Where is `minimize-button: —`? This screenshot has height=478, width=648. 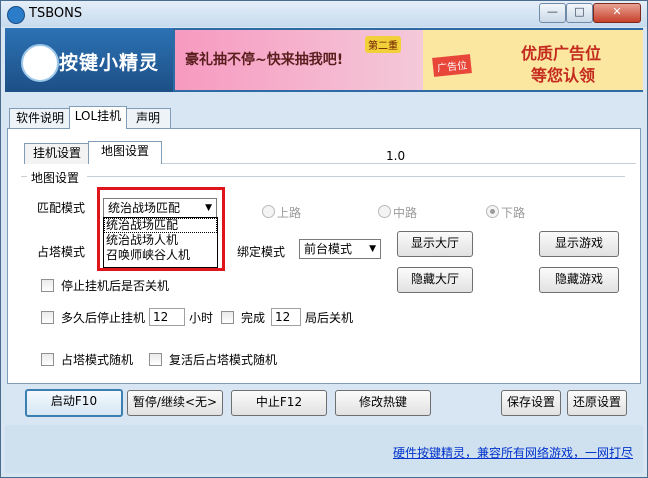 minimize-button: — is located at coordinates (552, 13).